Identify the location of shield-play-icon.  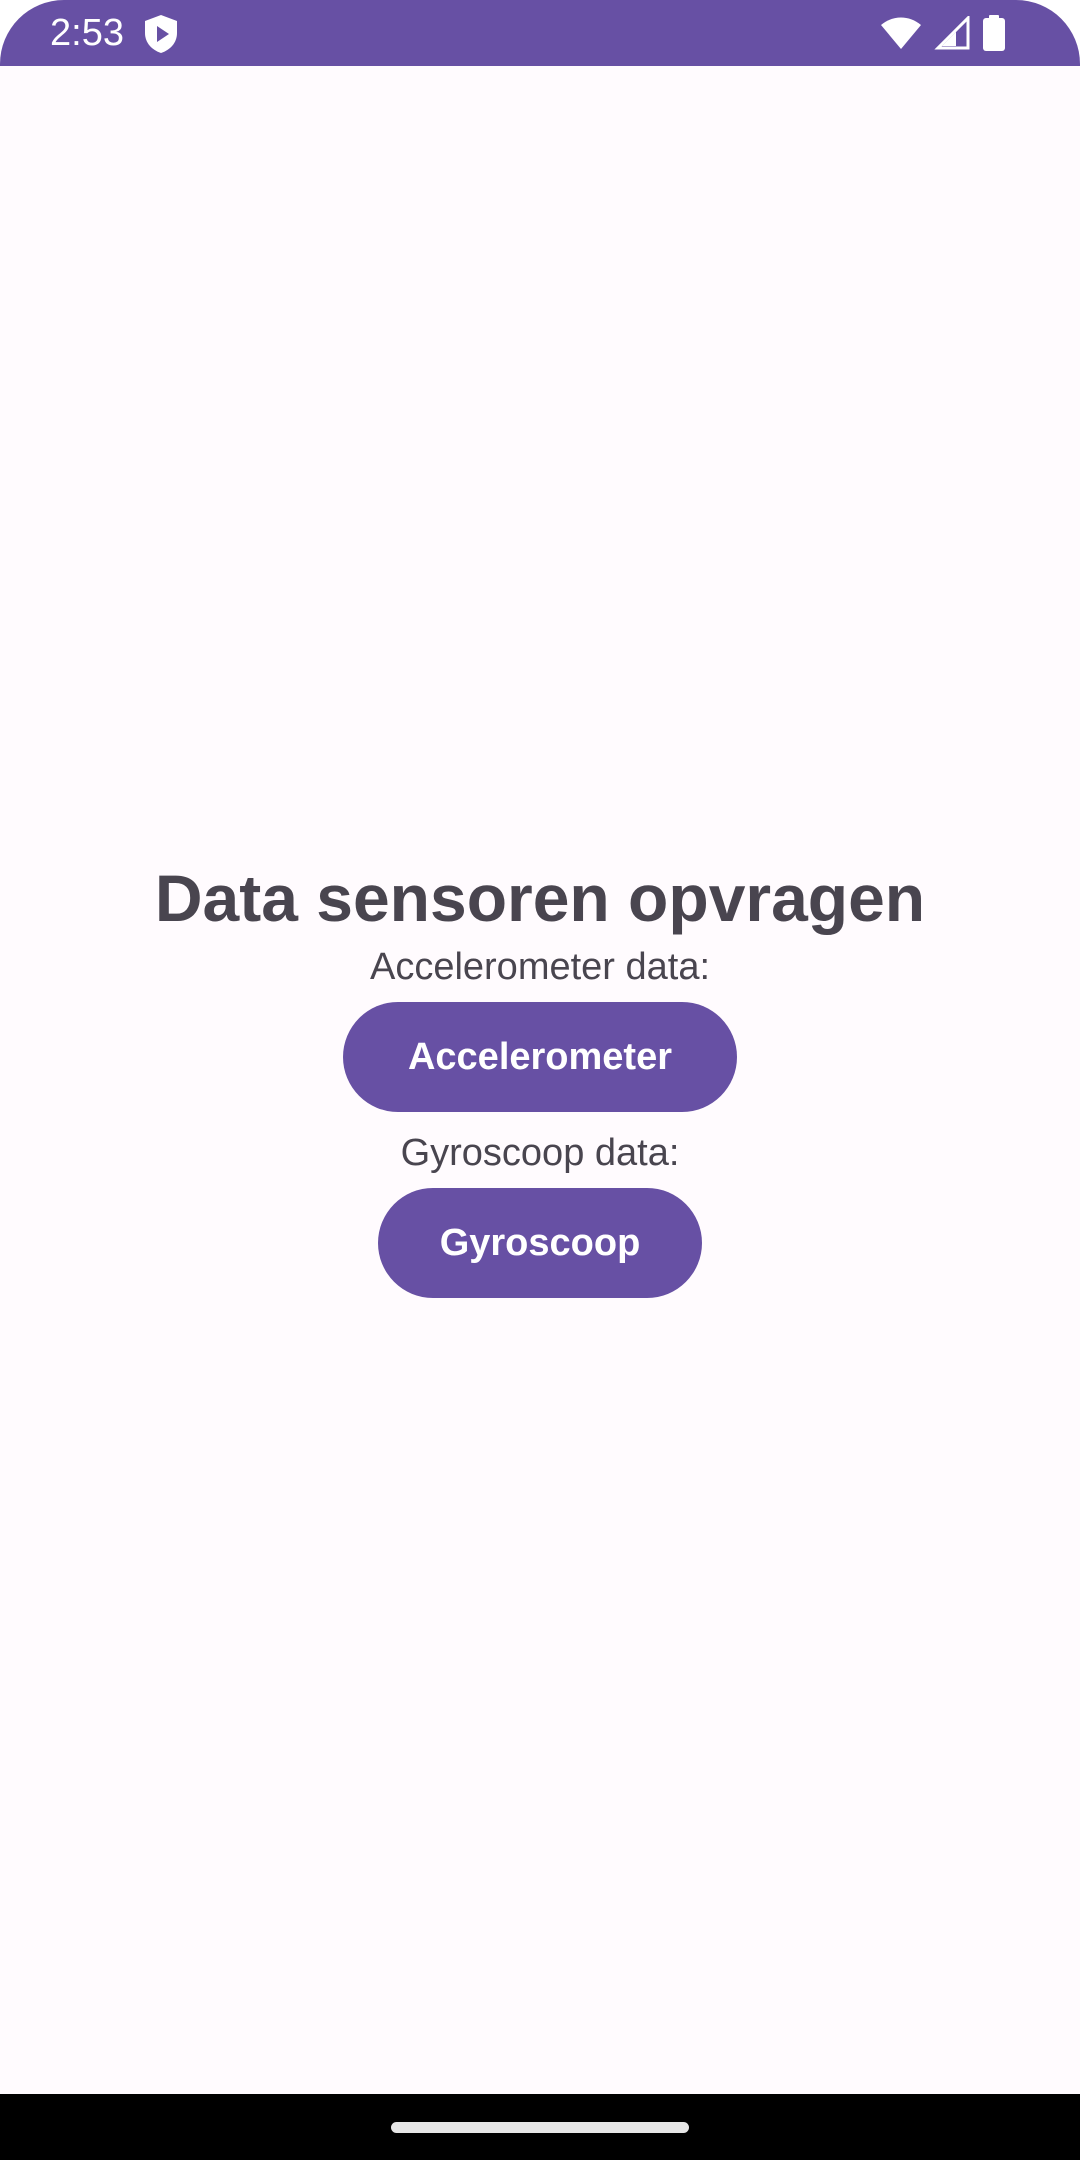
(161, 34).